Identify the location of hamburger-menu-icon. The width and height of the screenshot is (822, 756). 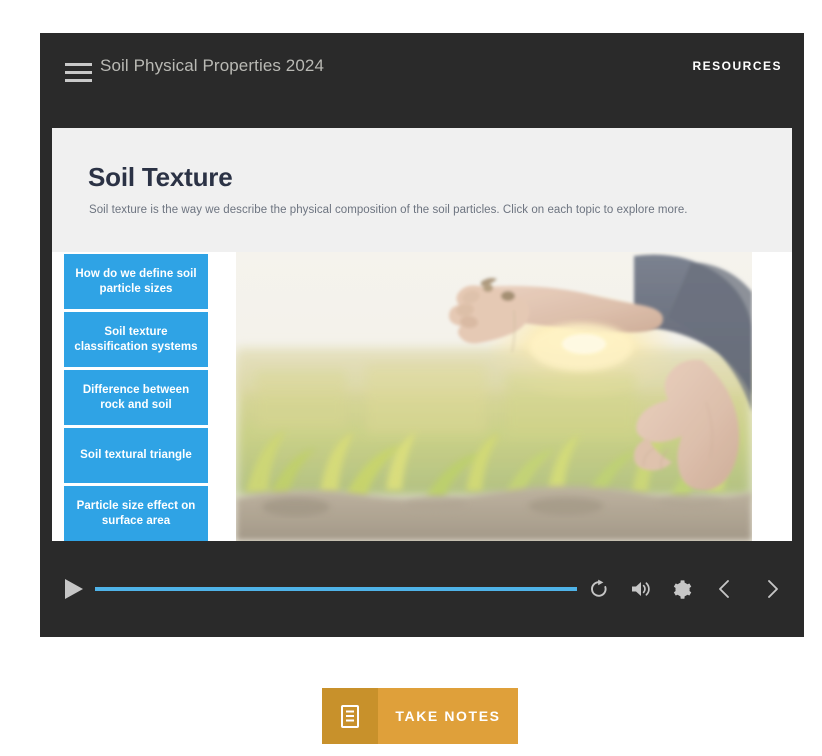
(79, 72).